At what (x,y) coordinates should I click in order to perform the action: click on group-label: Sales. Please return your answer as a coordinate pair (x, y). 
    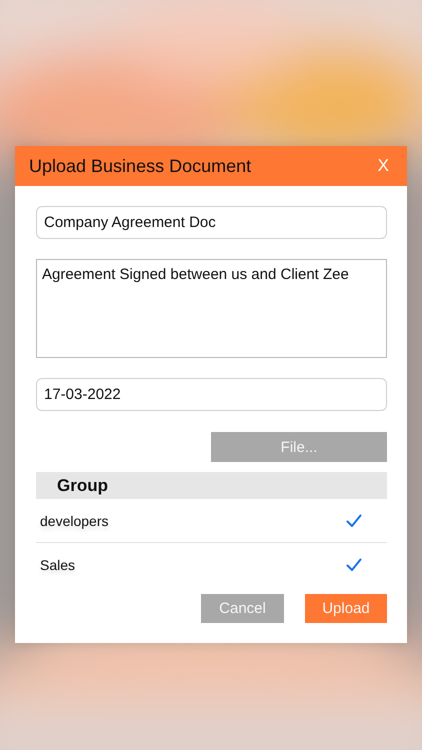
    Looking at the image, I should click on (58, 564).